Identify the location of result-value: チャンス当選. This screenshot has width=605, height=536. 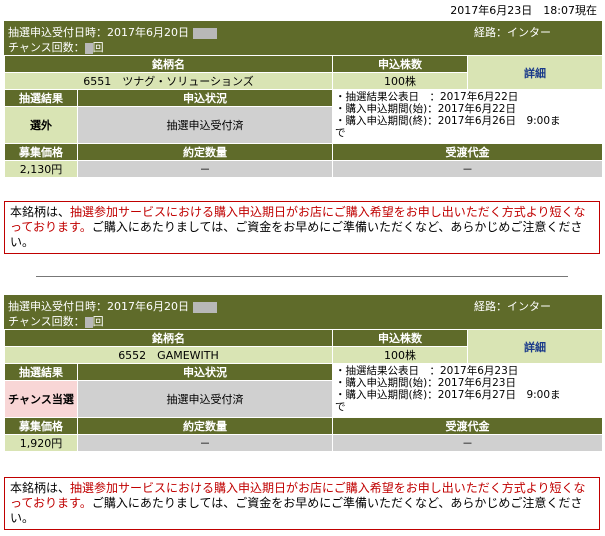
(41, 399).